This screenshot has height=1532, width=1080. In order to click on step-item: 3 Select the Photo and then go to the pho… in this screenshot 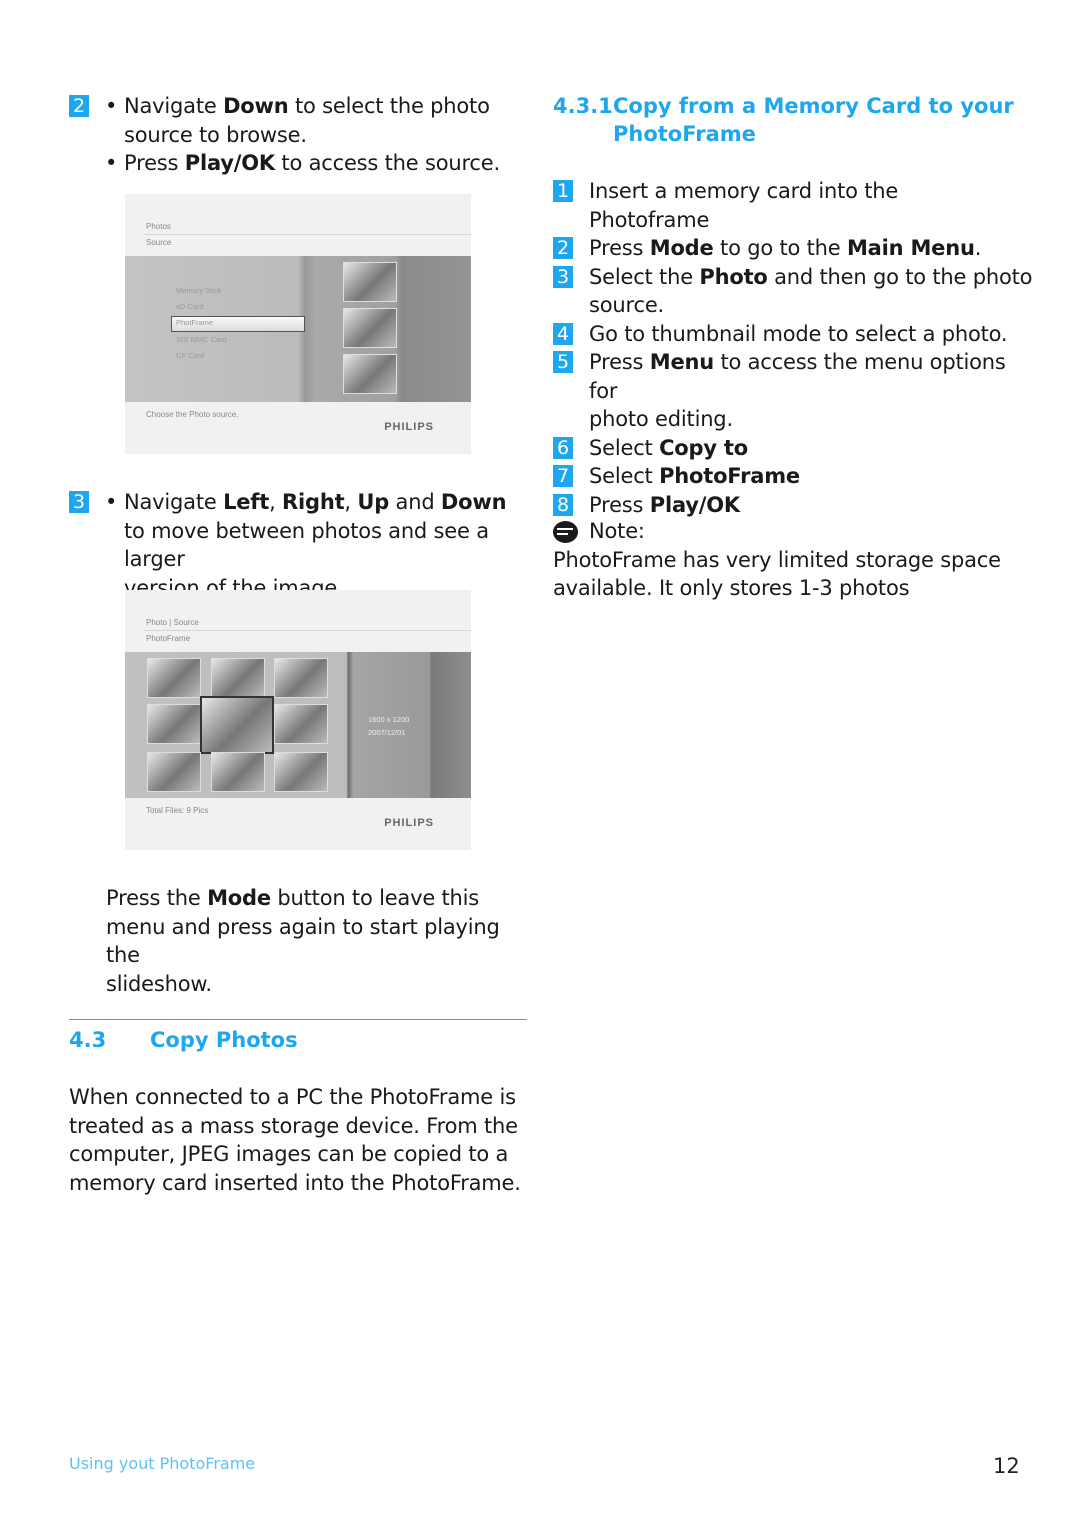, I will do `click(793, 291)`.